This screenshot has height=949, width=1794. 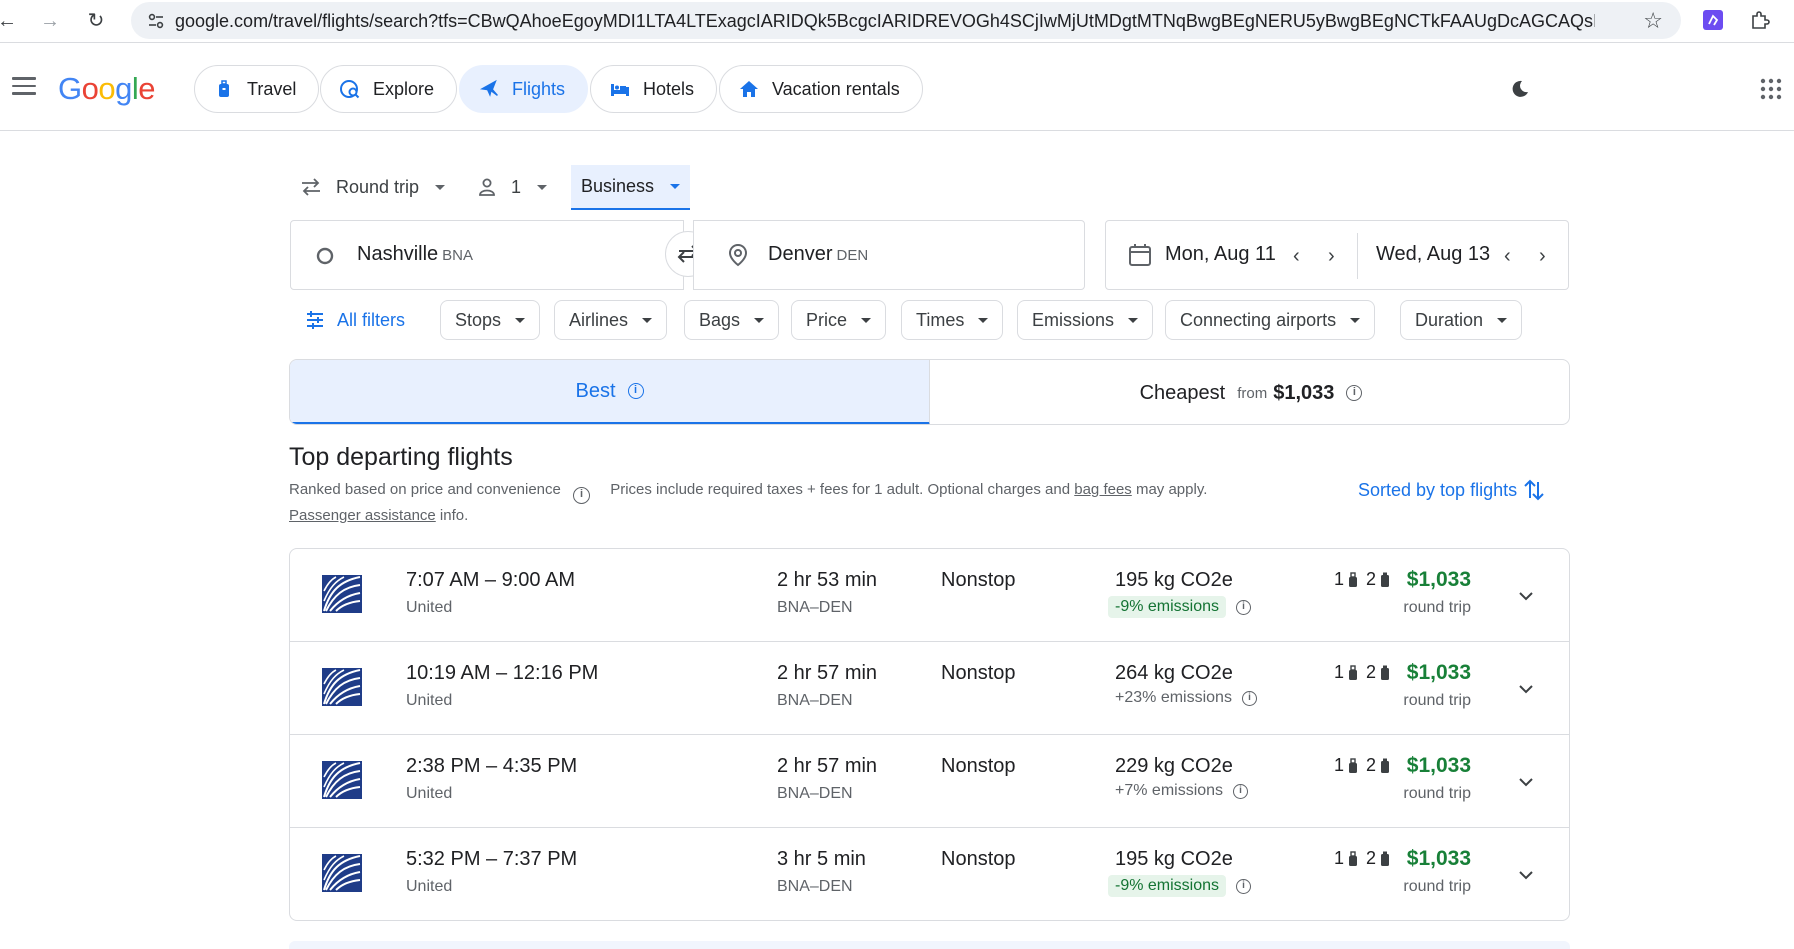 I want to click on passenger-assistance-link: Passenger assistance, so click(x=362, y=515).